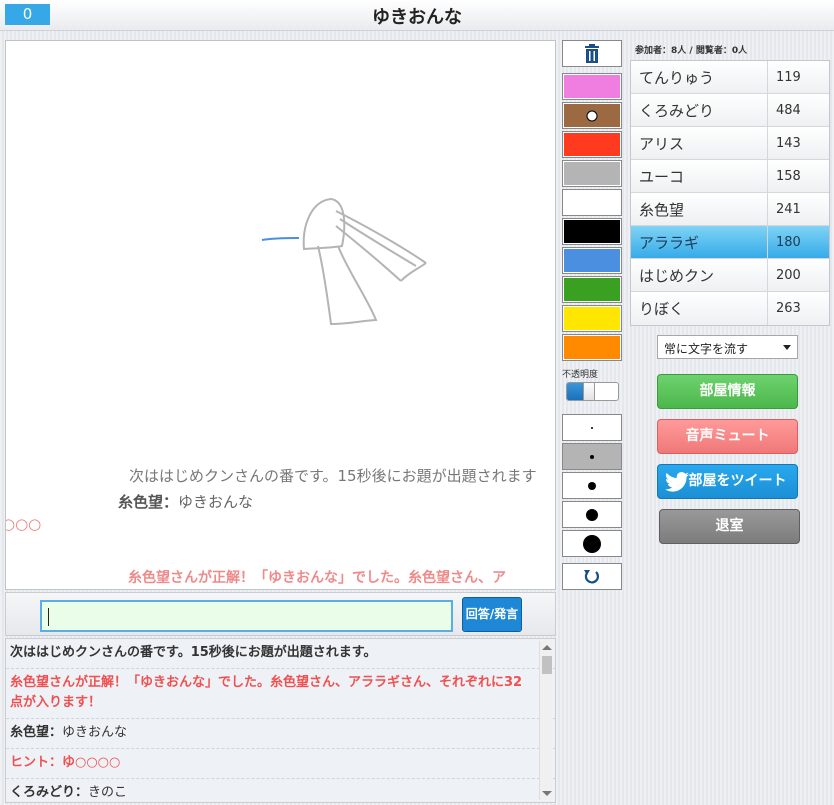  I want to click on flow-message: 糸色望：ゆきおんな, so click(185, 501).